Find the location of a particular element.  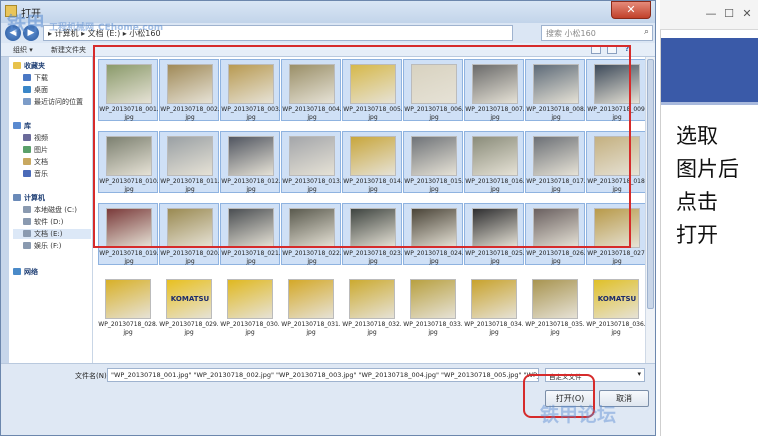

nav-libraries: 库 is located at coordinates (22, 126).